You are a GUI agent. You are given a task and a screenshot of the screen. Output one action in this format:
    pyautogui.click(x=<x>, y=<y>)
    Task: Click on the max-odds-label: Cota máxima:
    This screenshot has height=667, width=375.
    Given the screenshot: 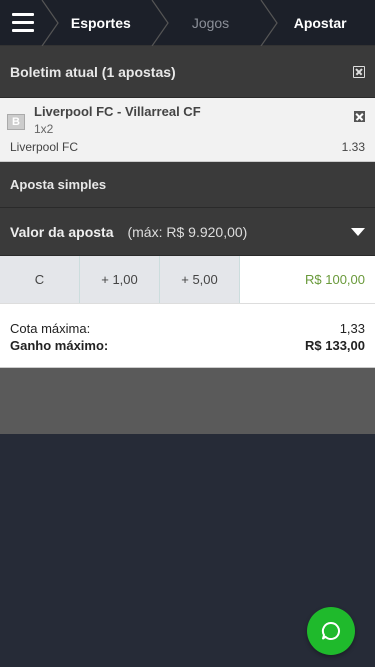 What is the action you would take?
    pyautogui.click(x=50, y=328)
    